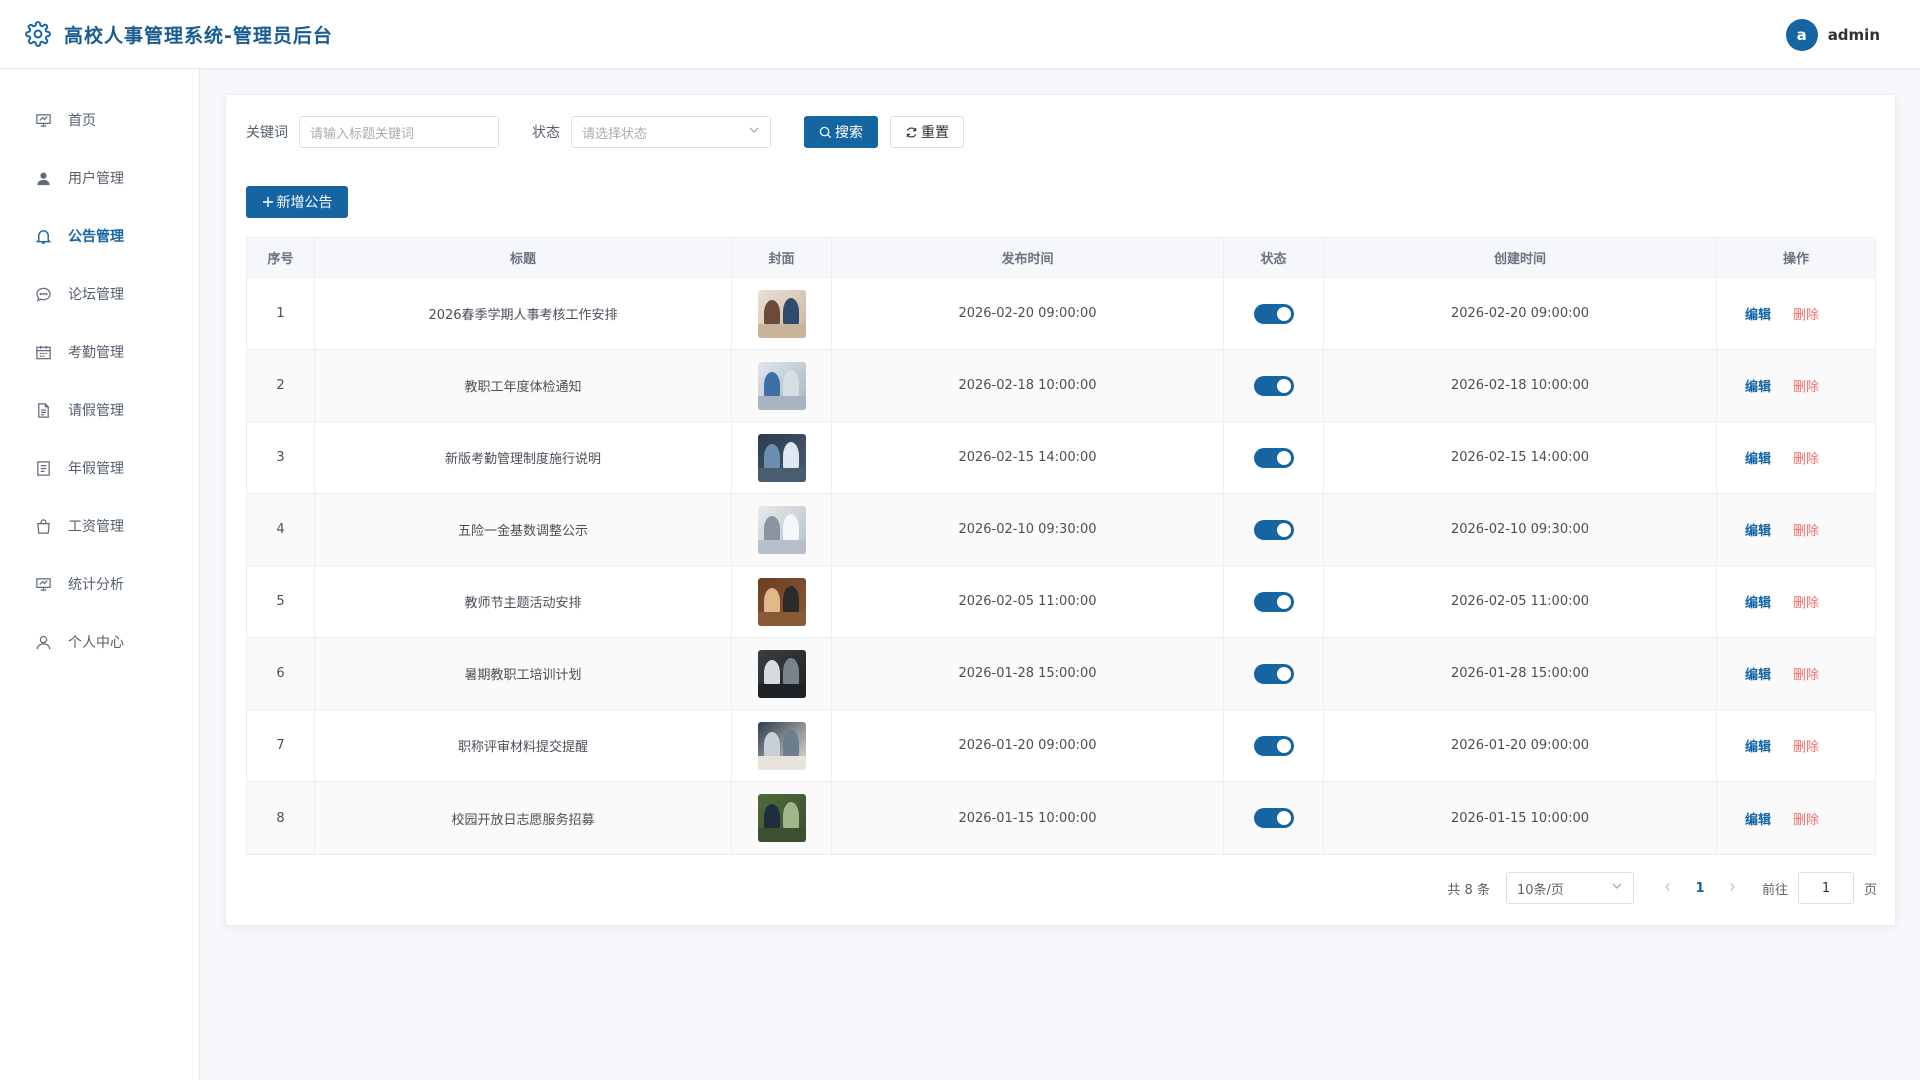 The height and width of the screenshot is (1080, 1920). I want to click on cell-title: 2026春季学期人事考核工作安排, so click(523, 313).